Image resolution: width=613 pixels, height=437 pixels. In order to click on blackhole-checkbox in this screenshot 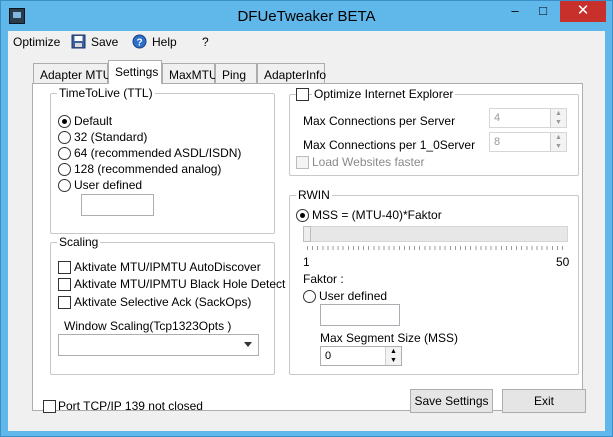, I will do `click(64, 284)`.